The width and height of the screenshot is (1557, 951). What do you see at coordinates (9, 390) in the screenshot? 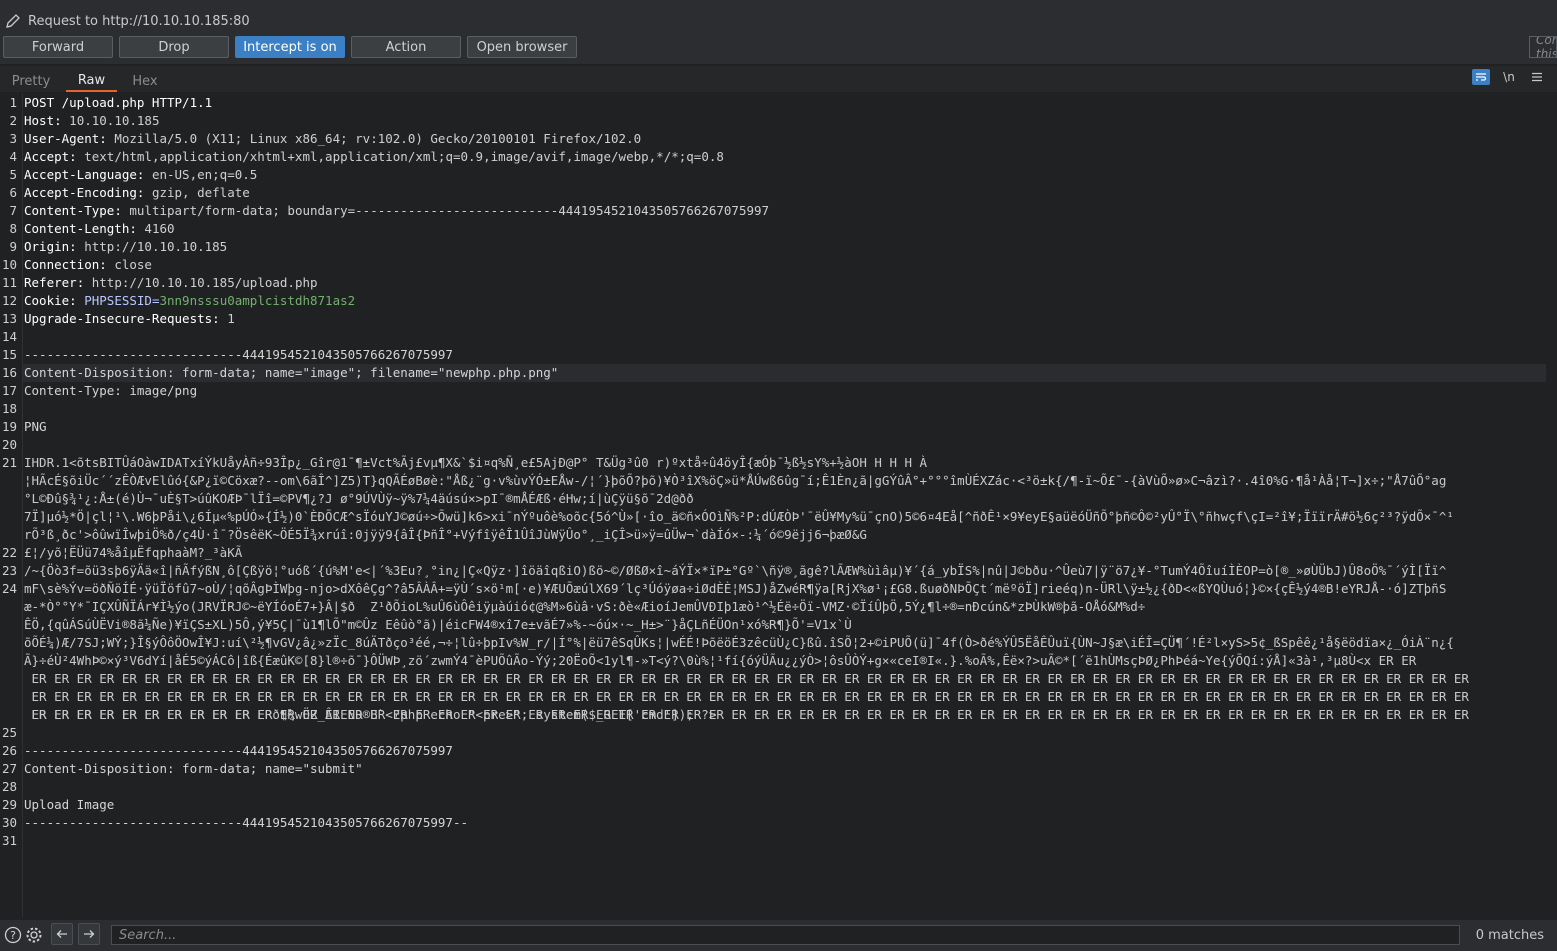
I see `line-number: 17` at bounding box center [9, 390].